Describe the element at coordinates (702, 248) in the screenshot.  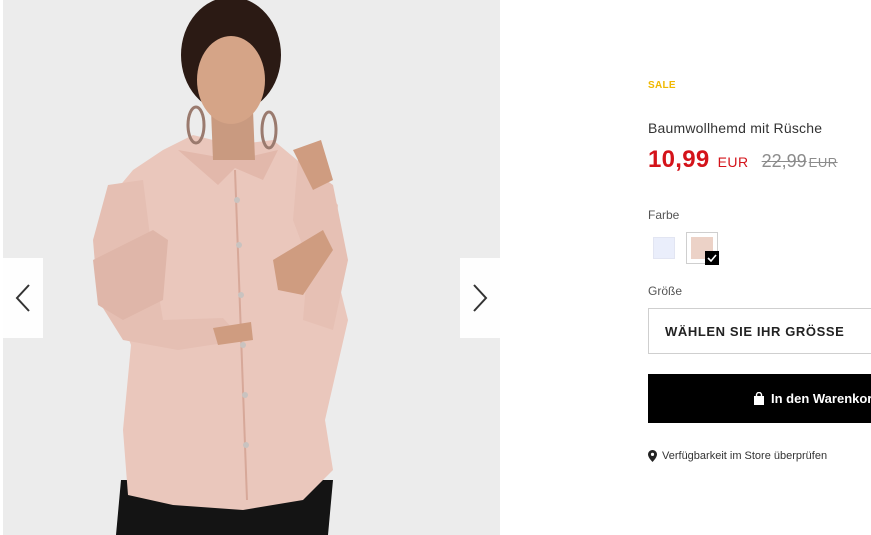
I see `color-swatch-pink` at that location.